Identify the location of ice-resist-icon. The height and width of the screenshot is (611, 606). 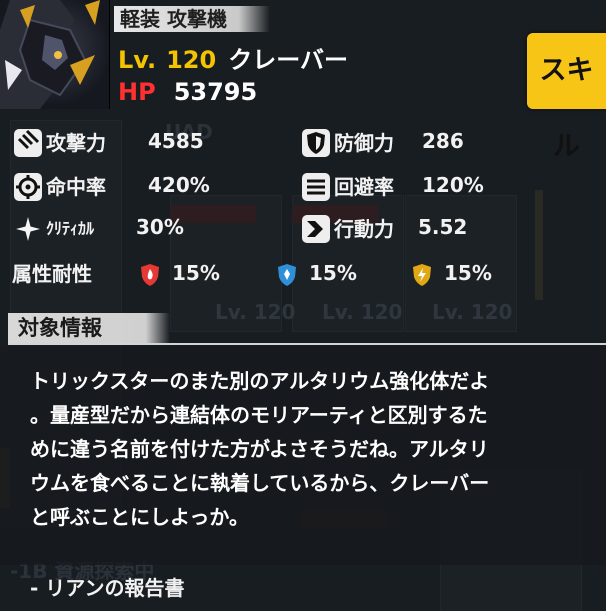
(287, 275).